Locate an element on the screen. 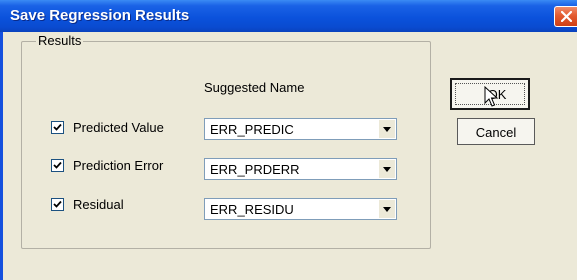  prediction-error-combo-text: ERR_PRDERR is located at coordinates (255, 169).